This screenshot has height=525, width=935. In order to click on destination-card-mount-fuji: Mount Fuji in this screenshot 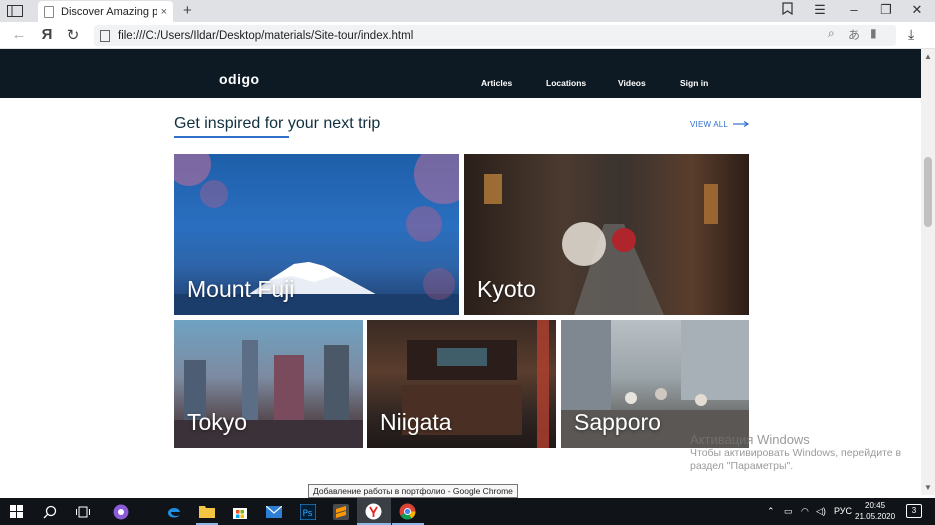, I will do `click(316, 234)`.